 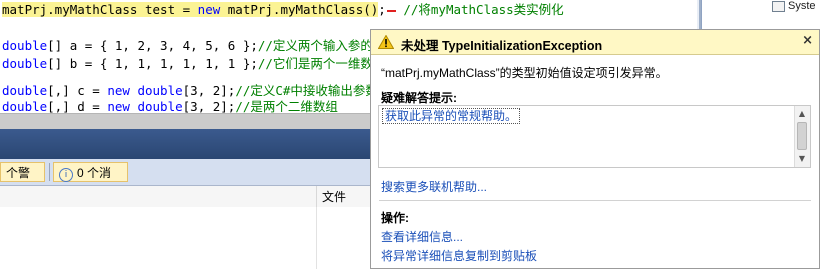 I want to click on code-line: double[,] d = new double[3, 2];//是两个二维数组, so click(x=170, y=105).